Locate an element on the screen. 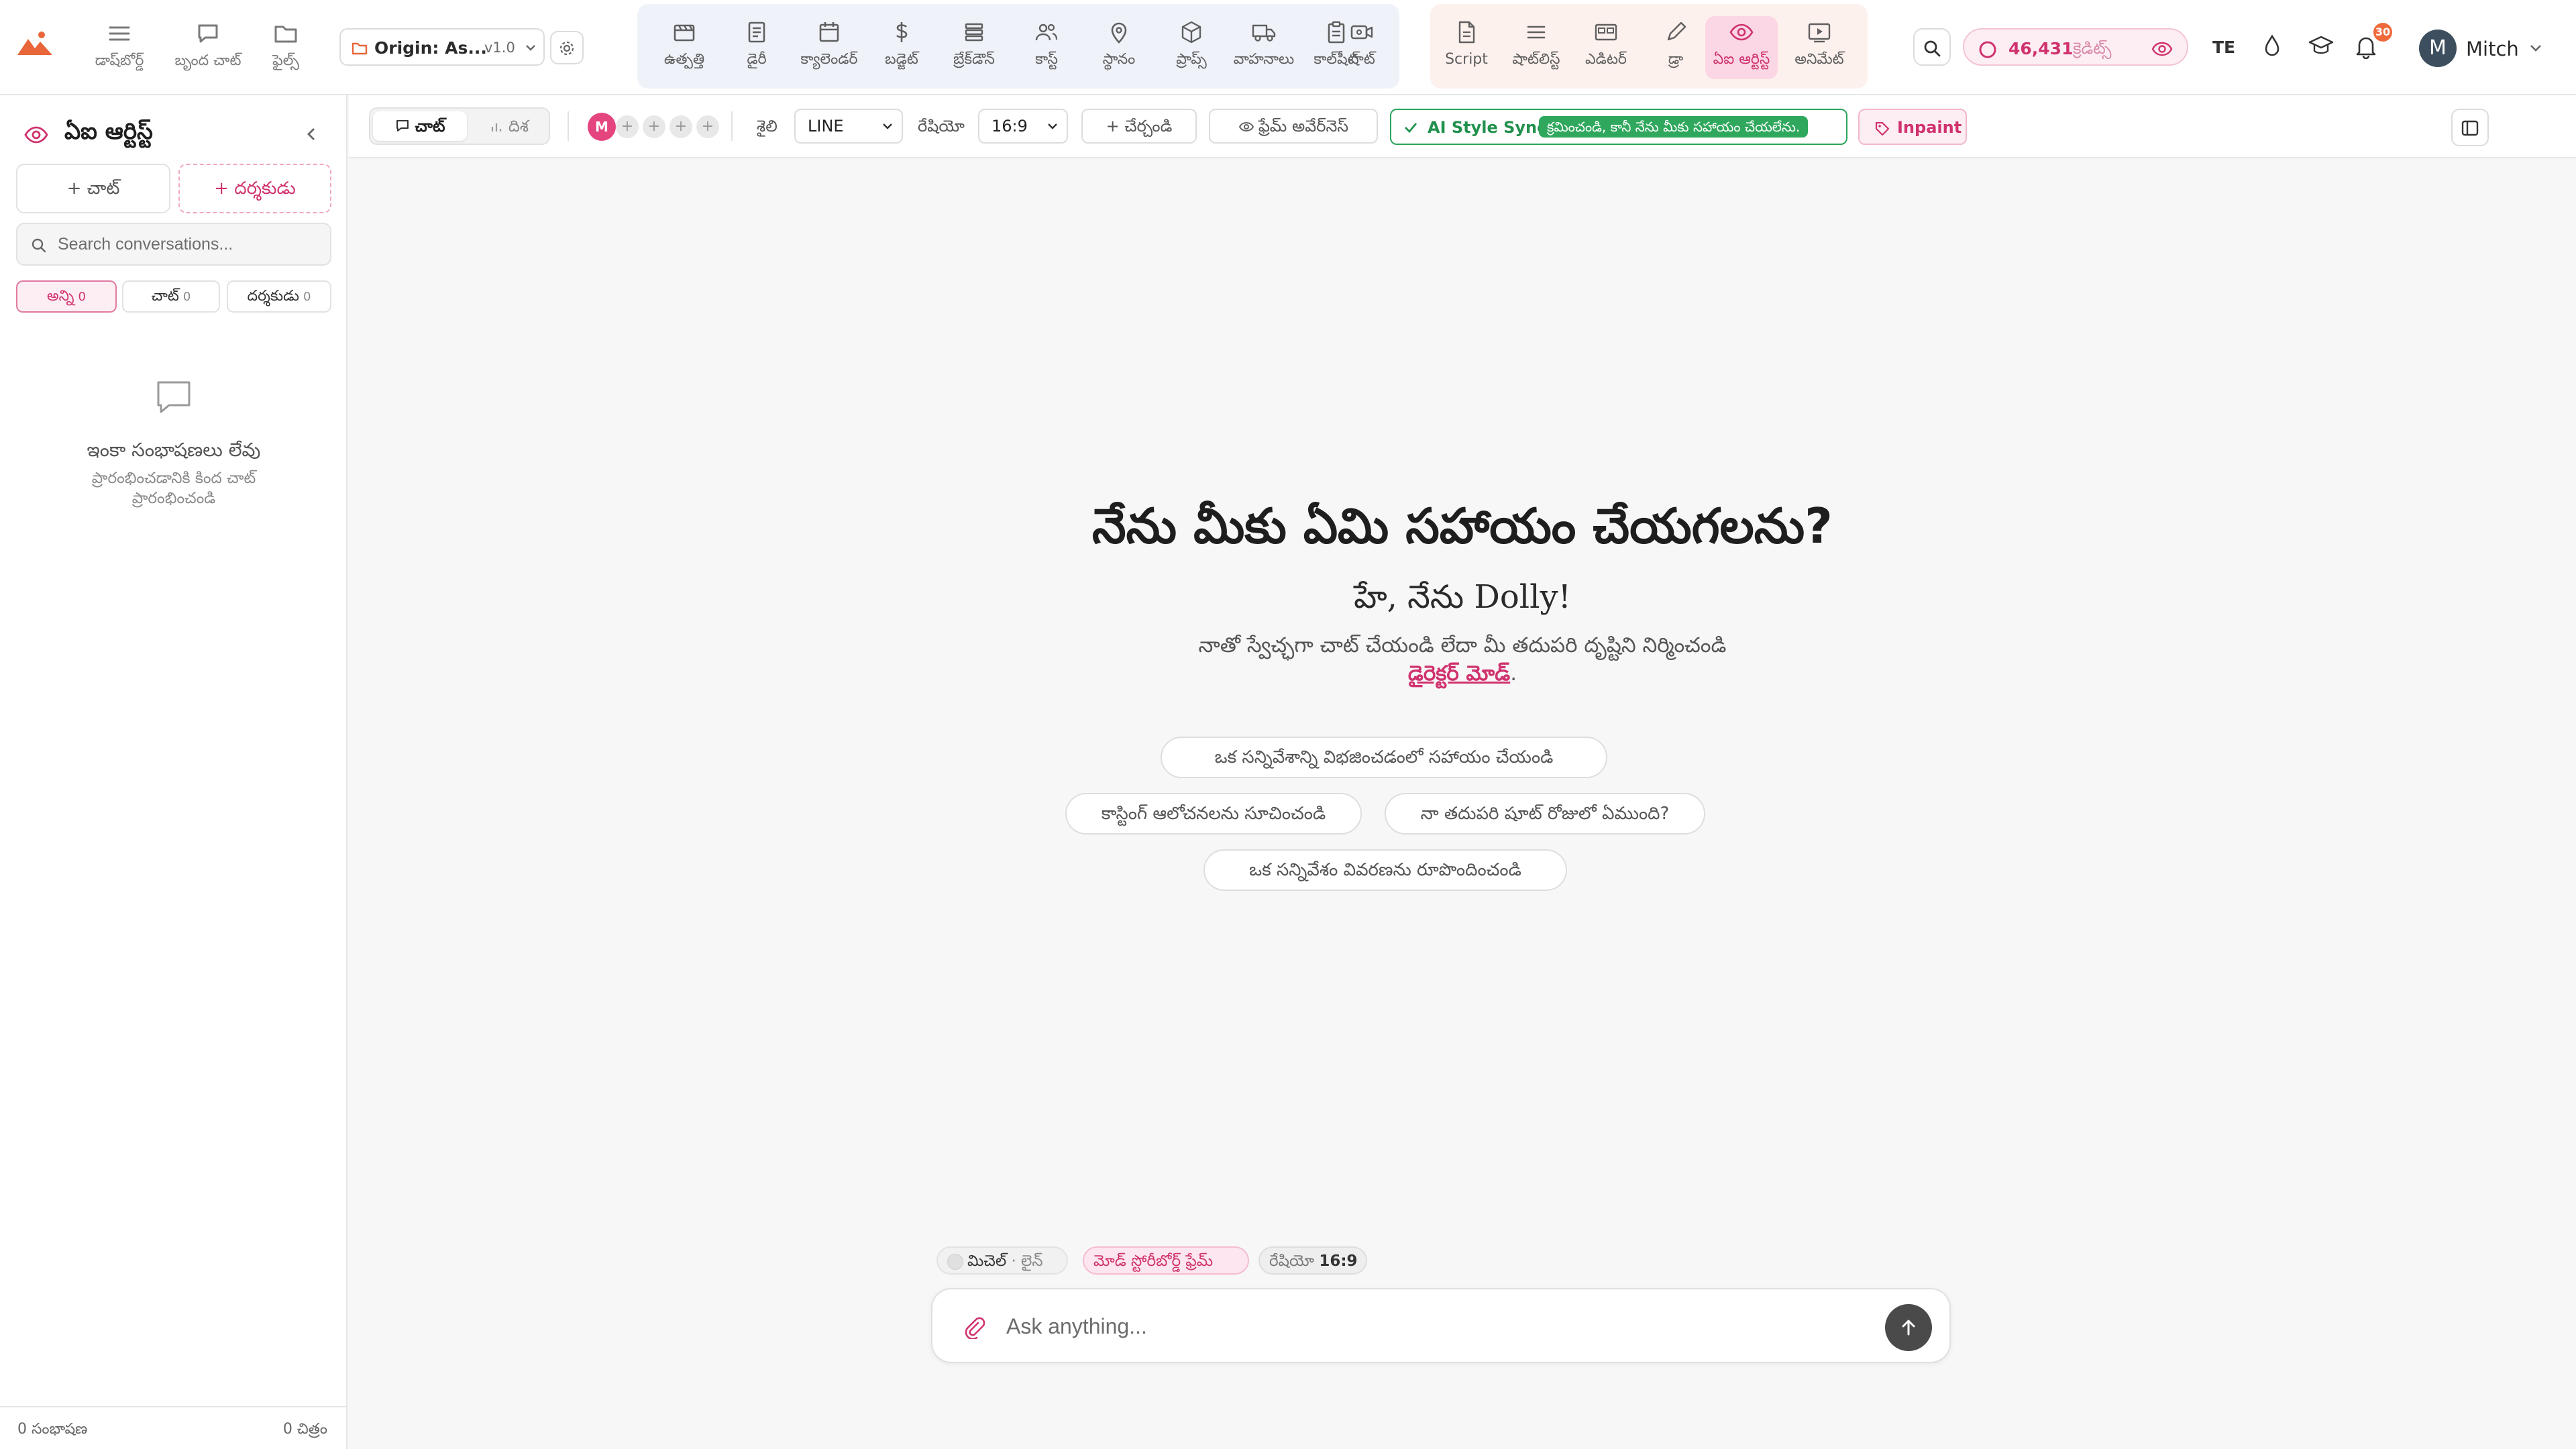 The image size is (2576, 1449). search-icon is located at coordinates (1932, 48).